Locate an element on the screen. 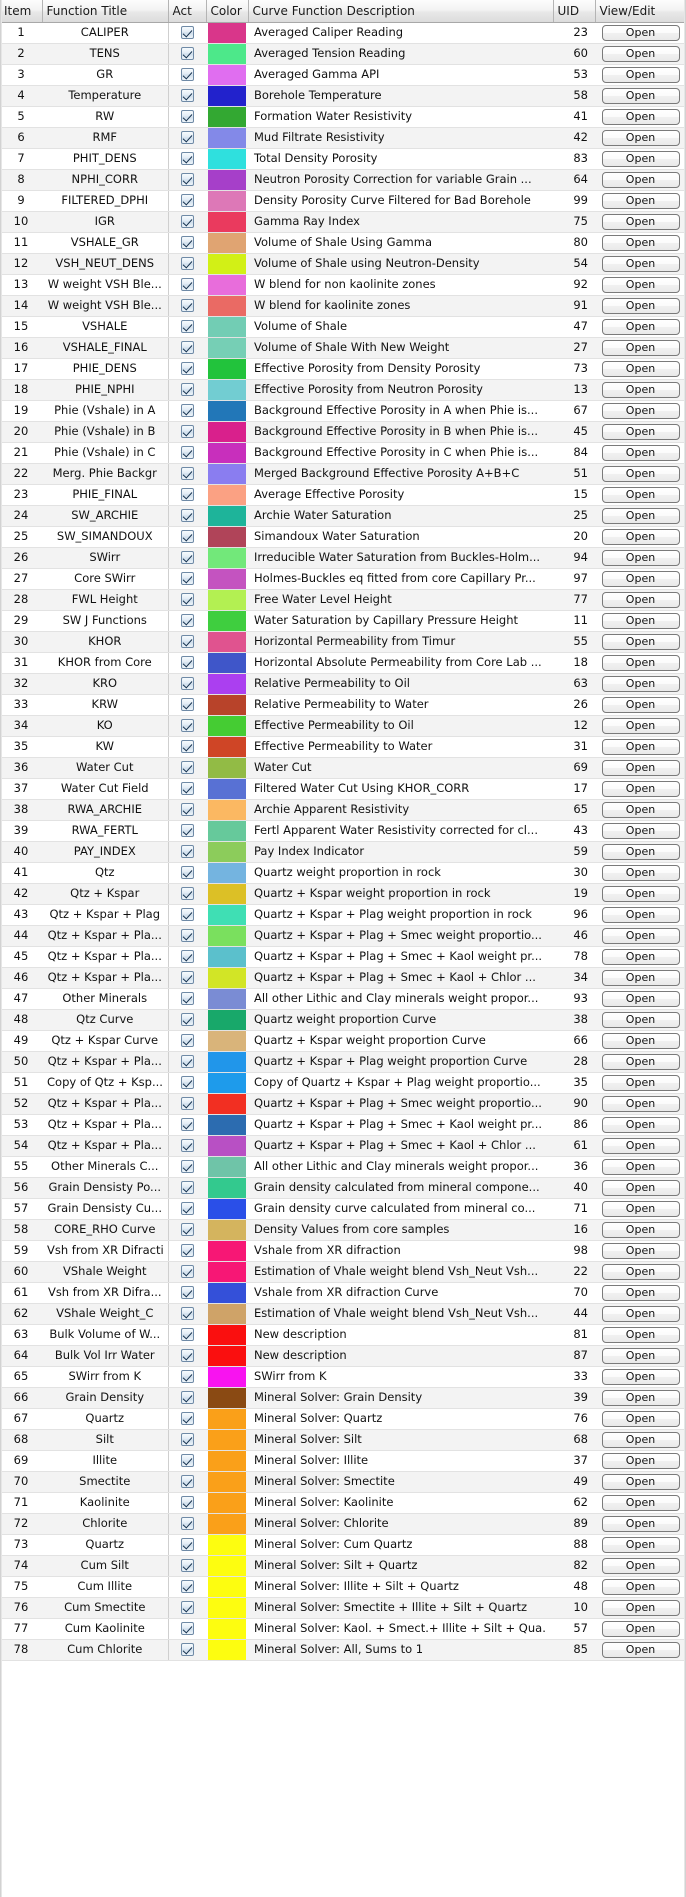  cell-curve-function-description: Total Density Porosity is located at coordinates (400, 159).